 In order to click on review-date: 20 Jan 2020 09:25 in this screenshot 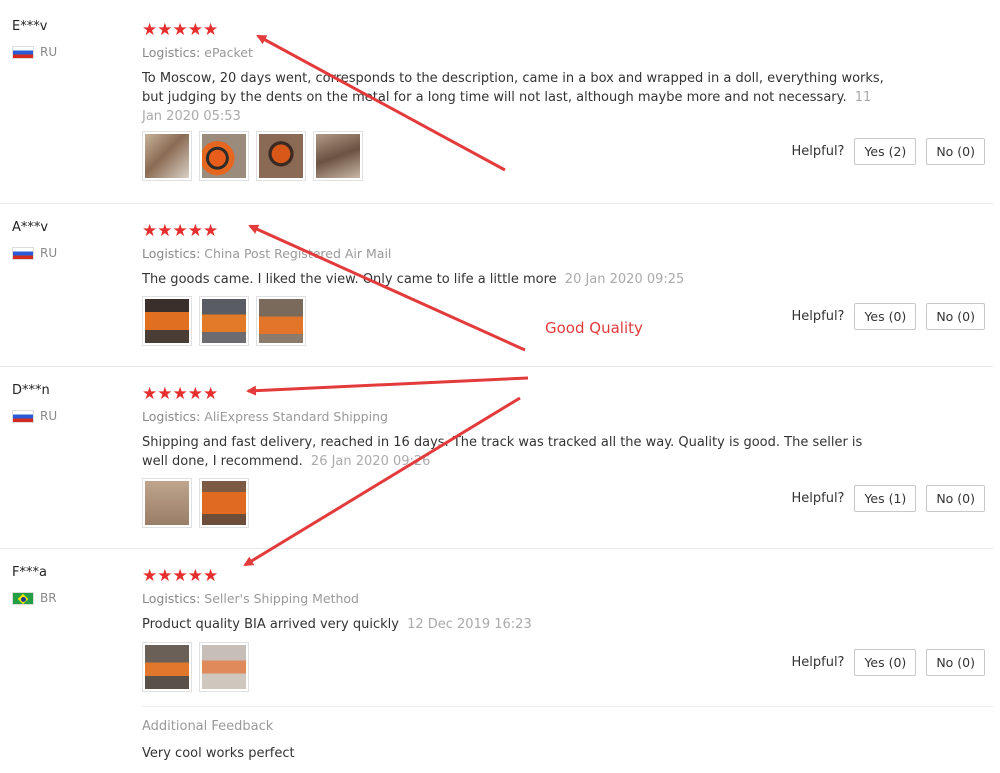, I will do `click(624, 279)`.